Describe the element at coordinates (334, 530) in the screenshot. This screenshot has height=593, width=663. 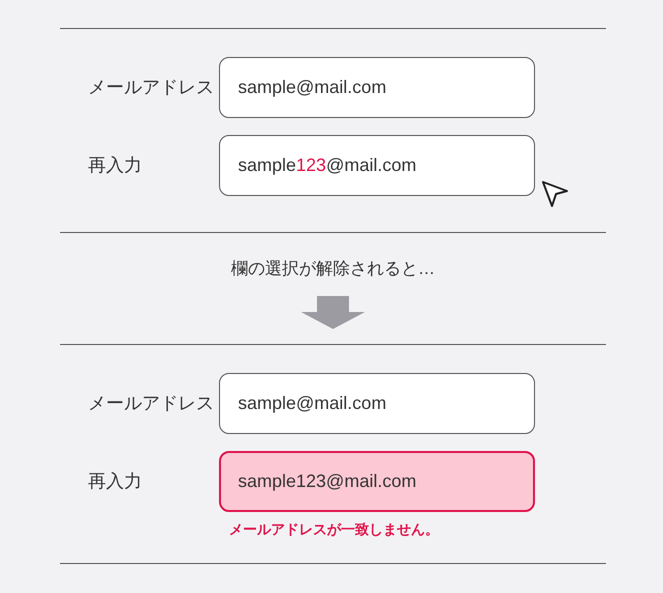
I see `error-message: メールアドレスが一致しません。` at that location.